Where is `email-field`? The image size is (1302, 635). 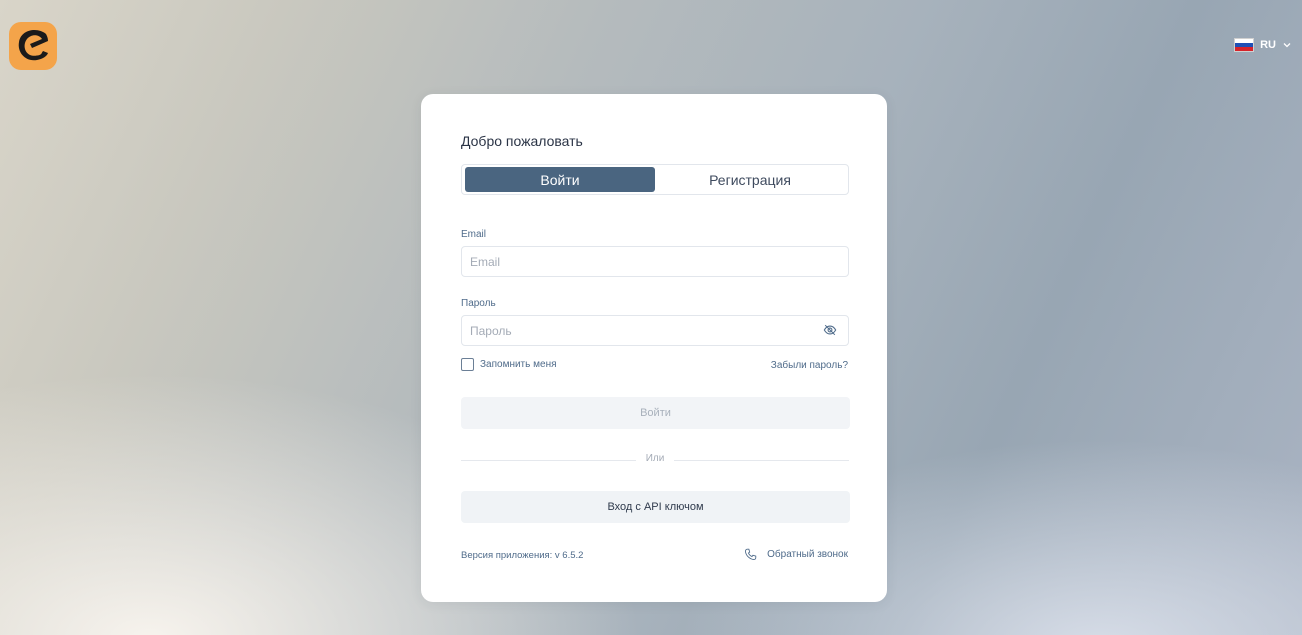 email-field is located at coordinates (655, 261).